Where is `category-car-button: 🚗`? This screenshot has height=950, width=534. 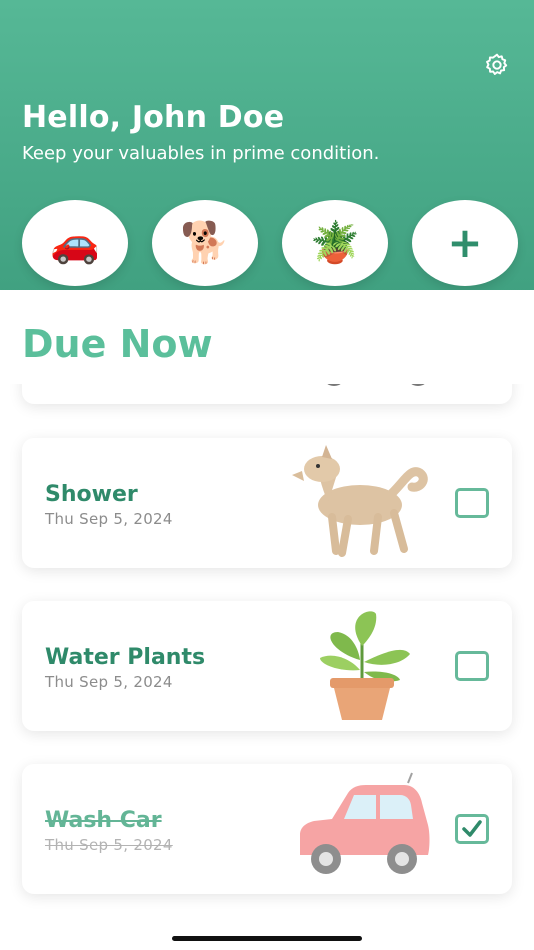 category-car-button: 🚗 is located at coordinates (75, 243).